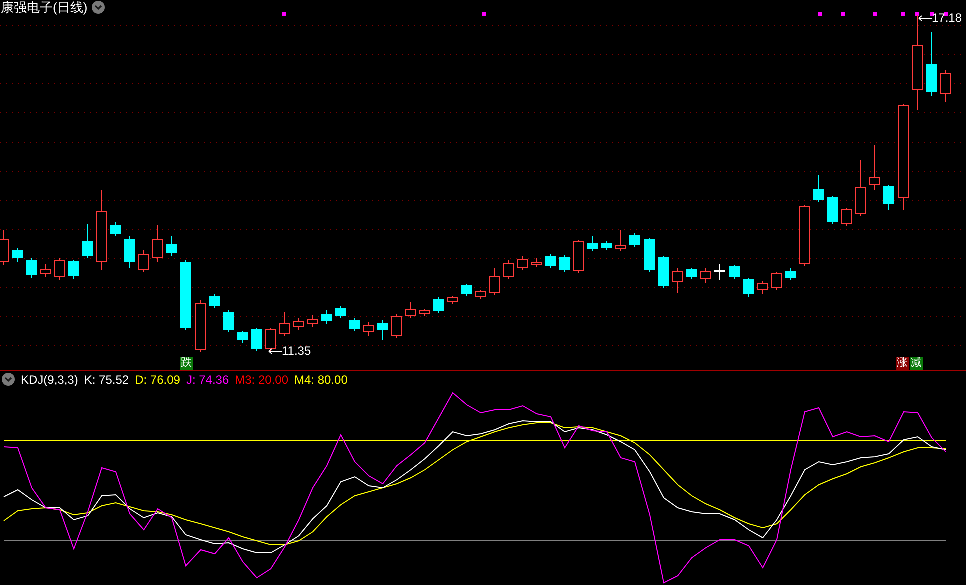 The image size is (966, 585). What do you see at coordinates (297, 351) in the screenshot?
I see `price-label: 11.35` at bounding box center [297, 351].